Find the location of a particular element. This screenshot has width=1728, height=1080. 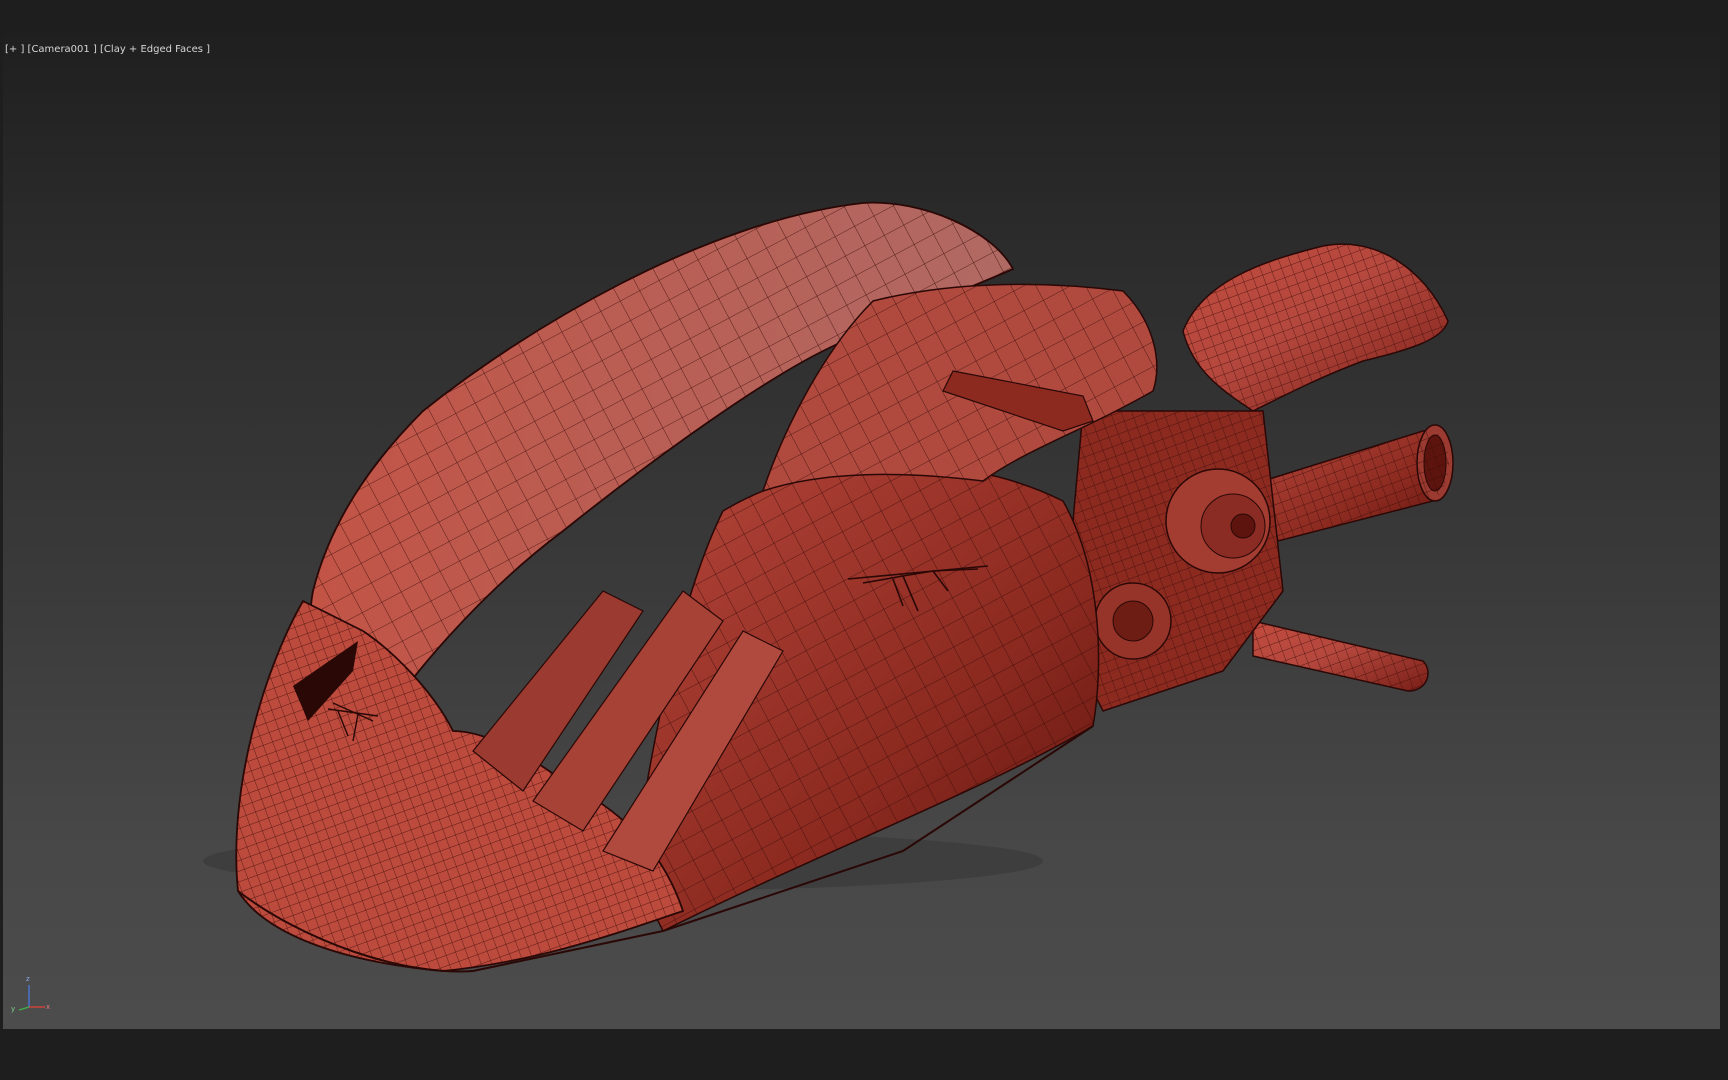

axis-z-label: z is located at coordinates (28, 979).